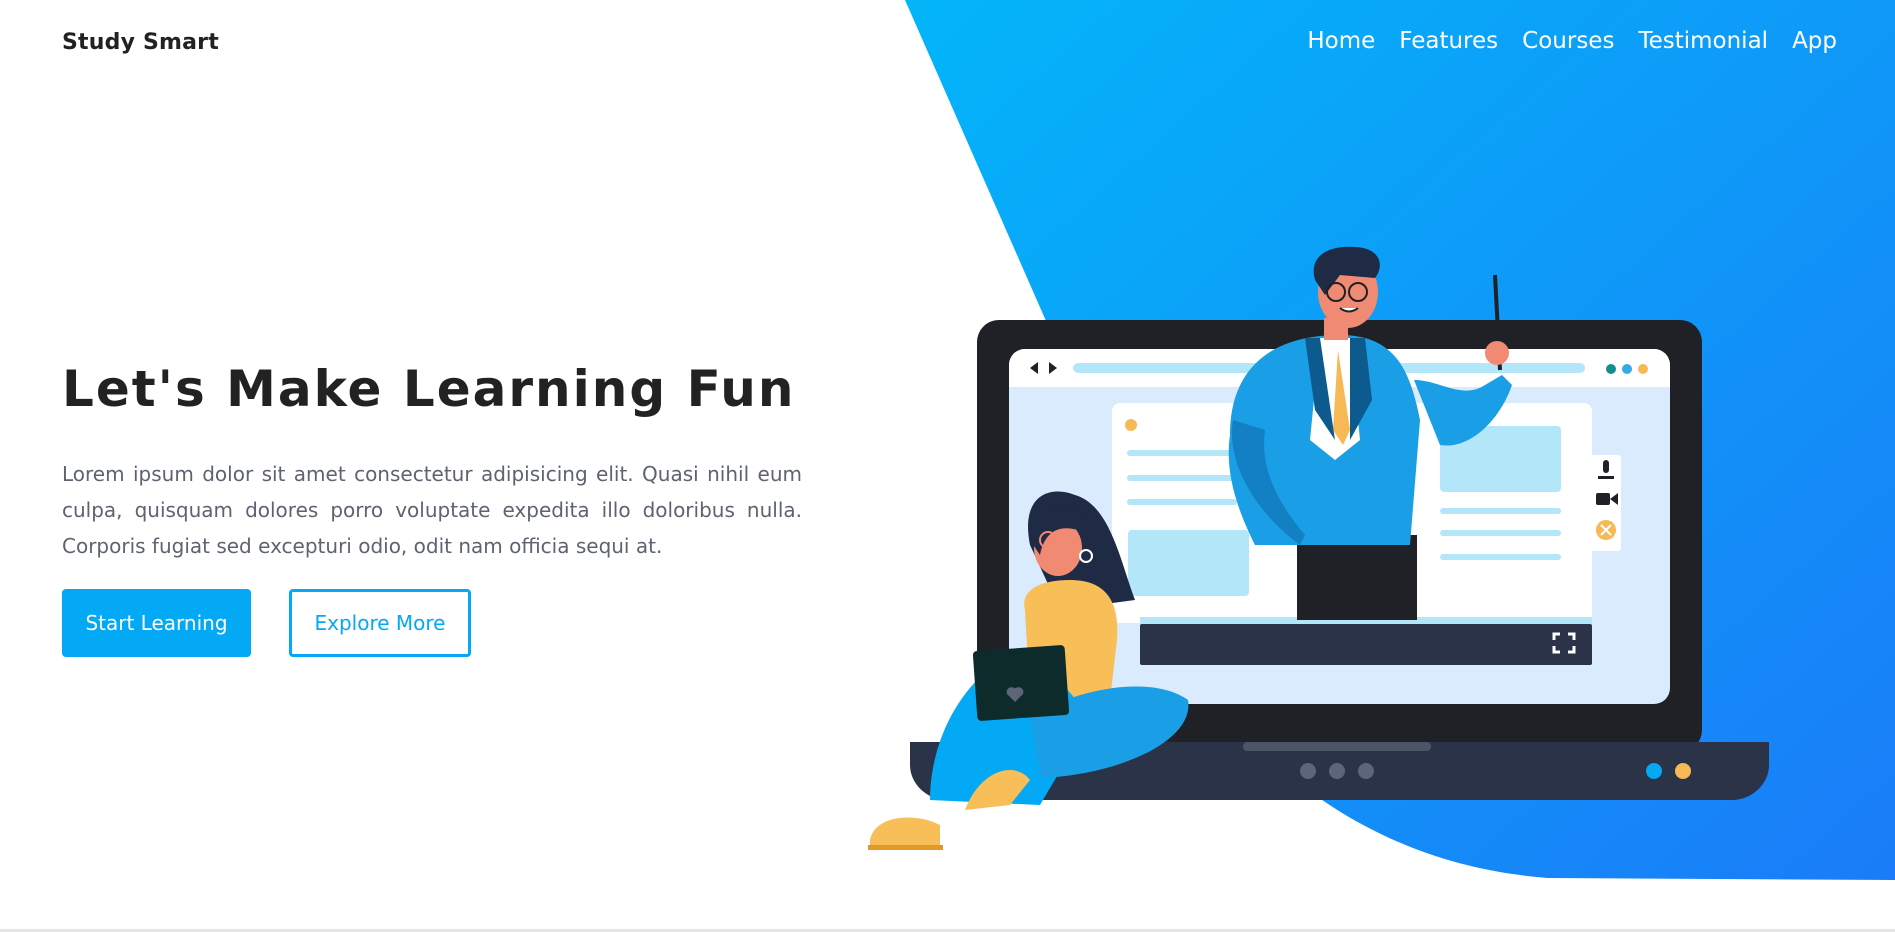 The image size is (1895, 932). Describe the element at coordinates (140, 42) in the screenshot. I see `brand-logo: Study Smart` at that location.